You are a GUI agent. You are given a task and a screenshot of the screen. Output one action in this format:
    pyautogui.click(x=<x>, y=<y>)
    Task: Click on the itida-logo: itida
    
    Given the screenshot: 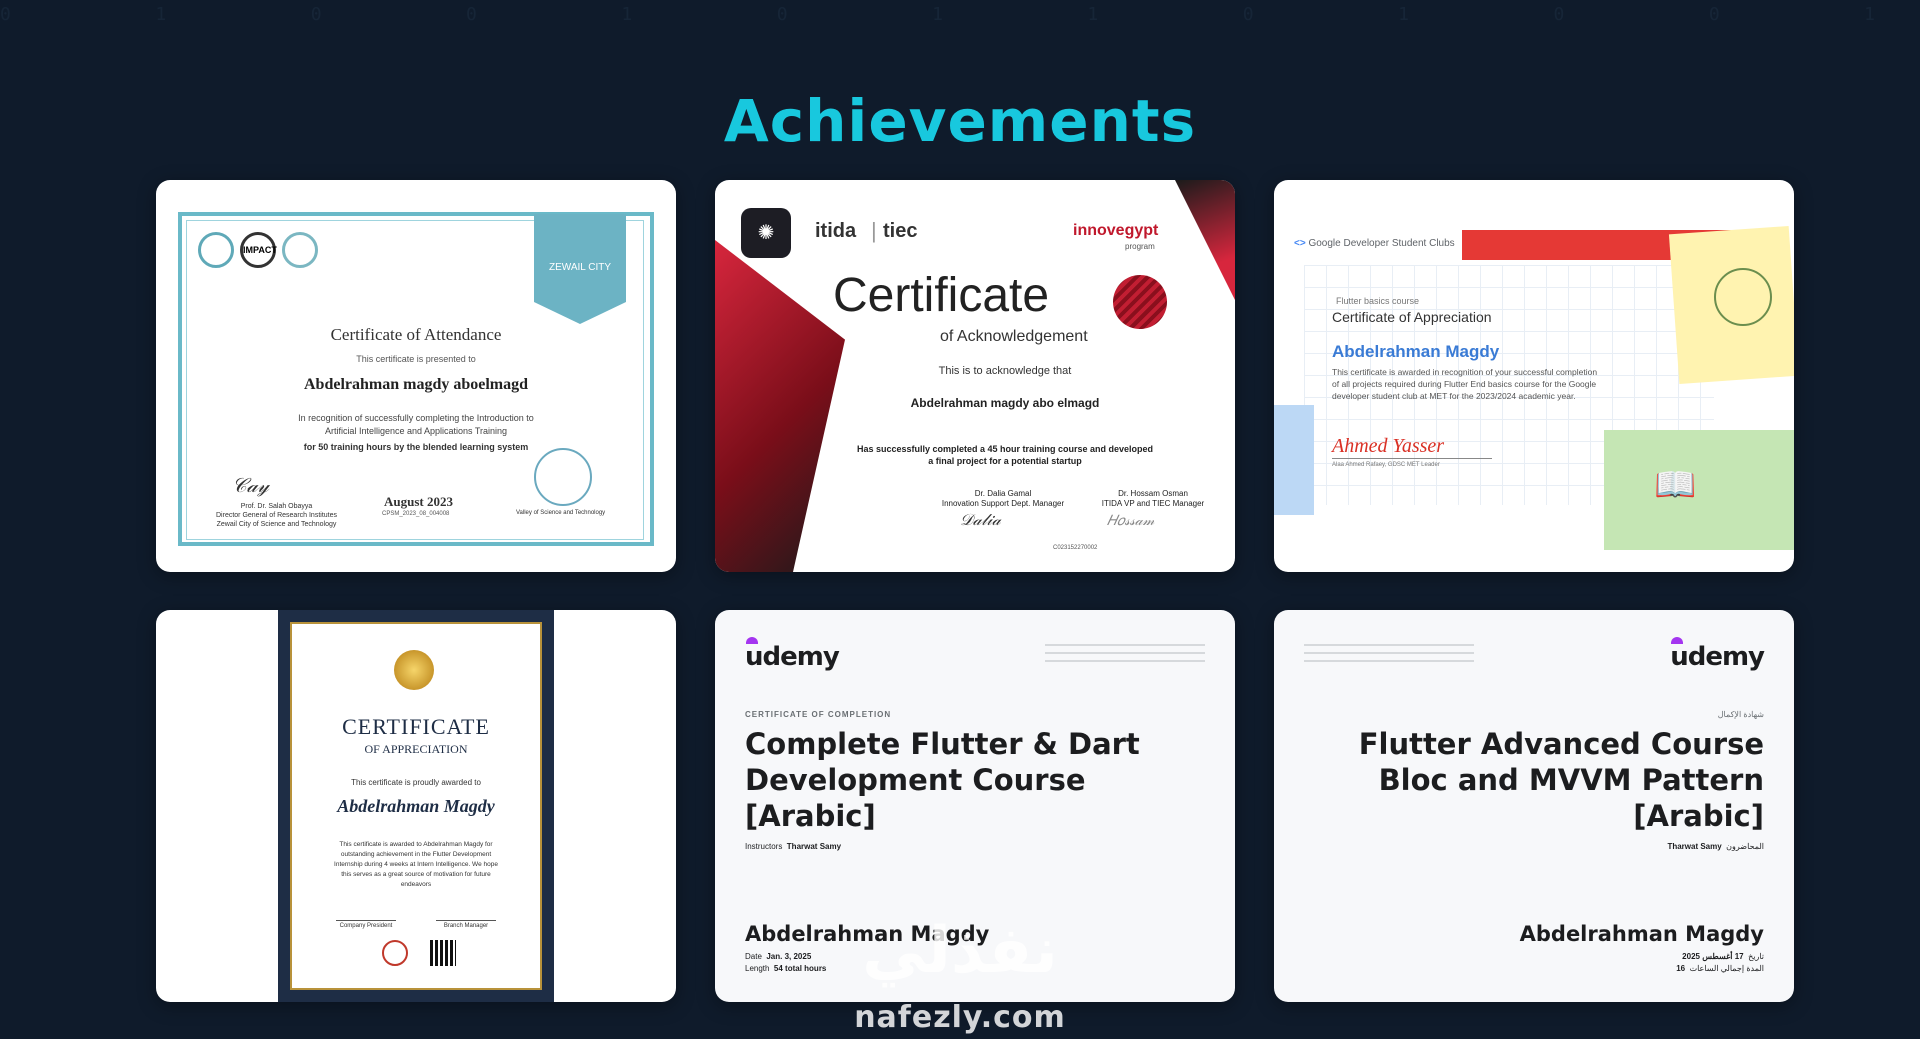 What is the action you would take?
    pyautogui.click(x=836, y=231)
    